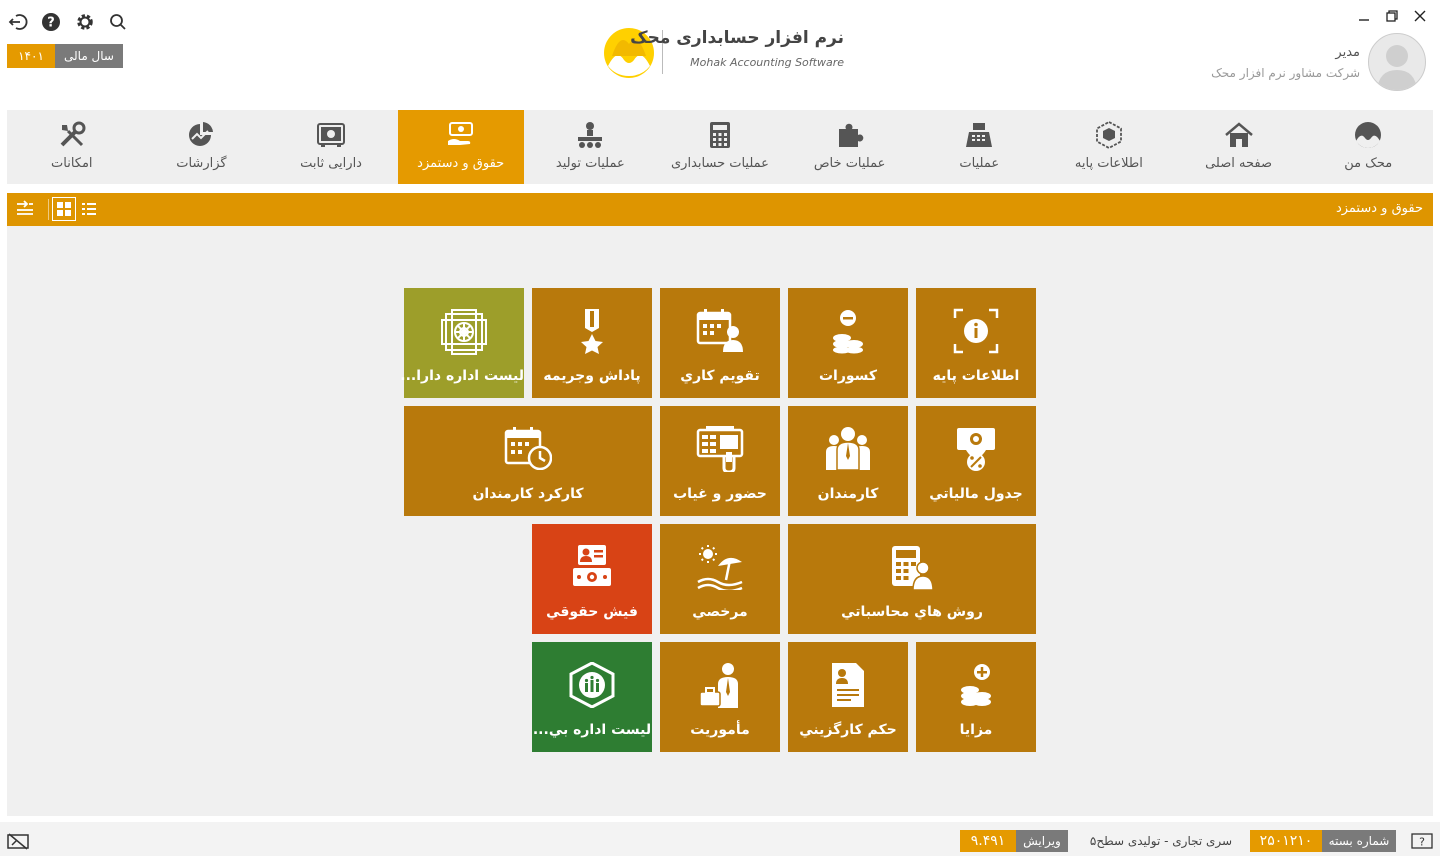 This screenshot has width=1440, height=856. I want to click on nav-item-fixed-assets: دارایی ثابت, so click(331, 147).